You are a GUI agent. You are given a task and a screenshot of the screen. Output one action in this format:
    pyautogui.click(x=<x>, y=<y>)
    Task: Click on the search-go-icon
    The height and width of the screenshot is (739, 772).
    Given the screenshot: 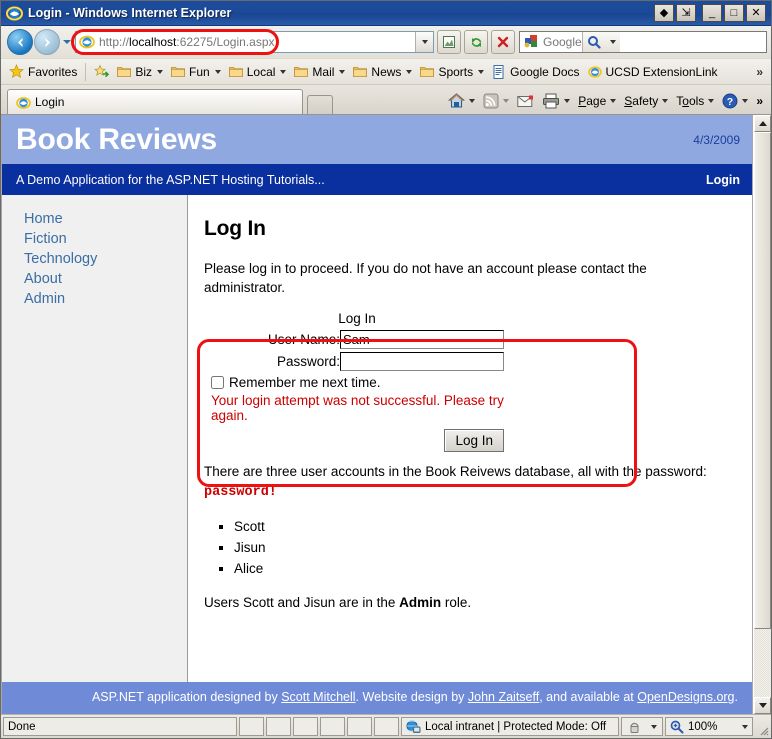 What is the action you would take?
    pyautogui.click(x=593, y=42)
    